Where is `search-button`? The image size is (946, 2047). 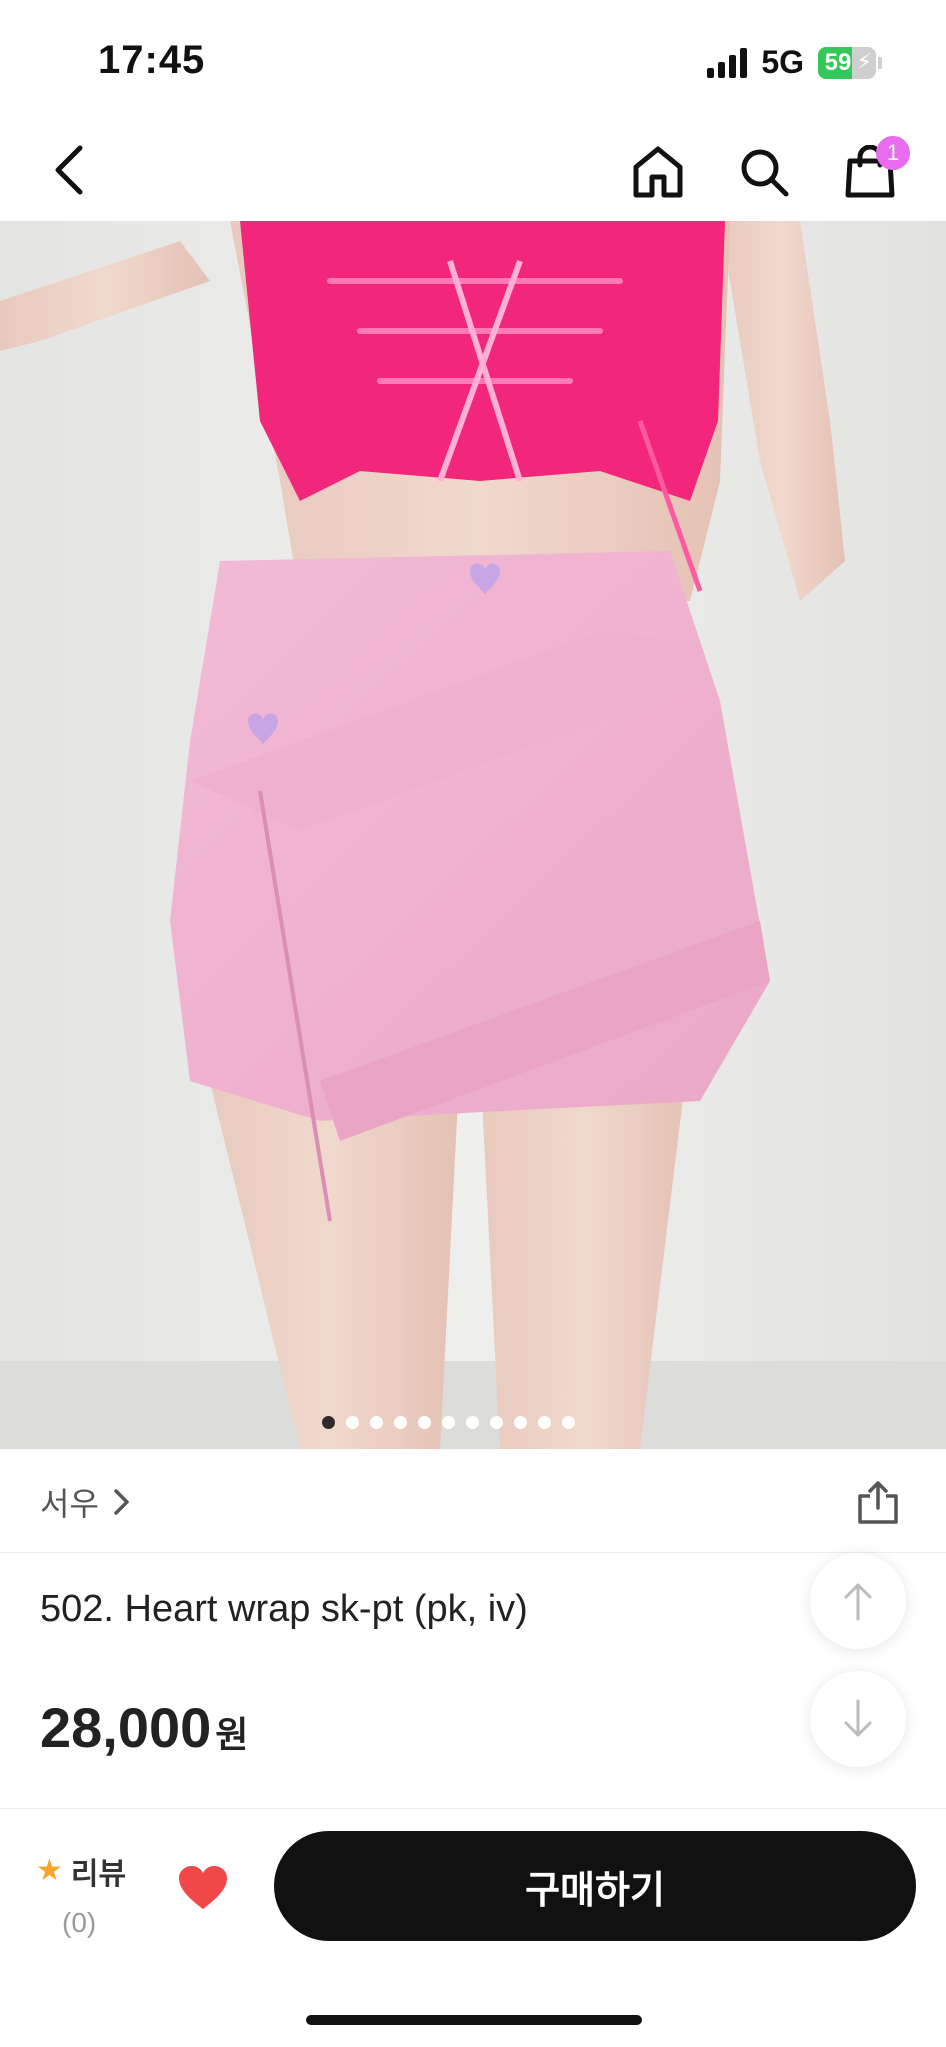
search-button is located at coordinates (764, 172).